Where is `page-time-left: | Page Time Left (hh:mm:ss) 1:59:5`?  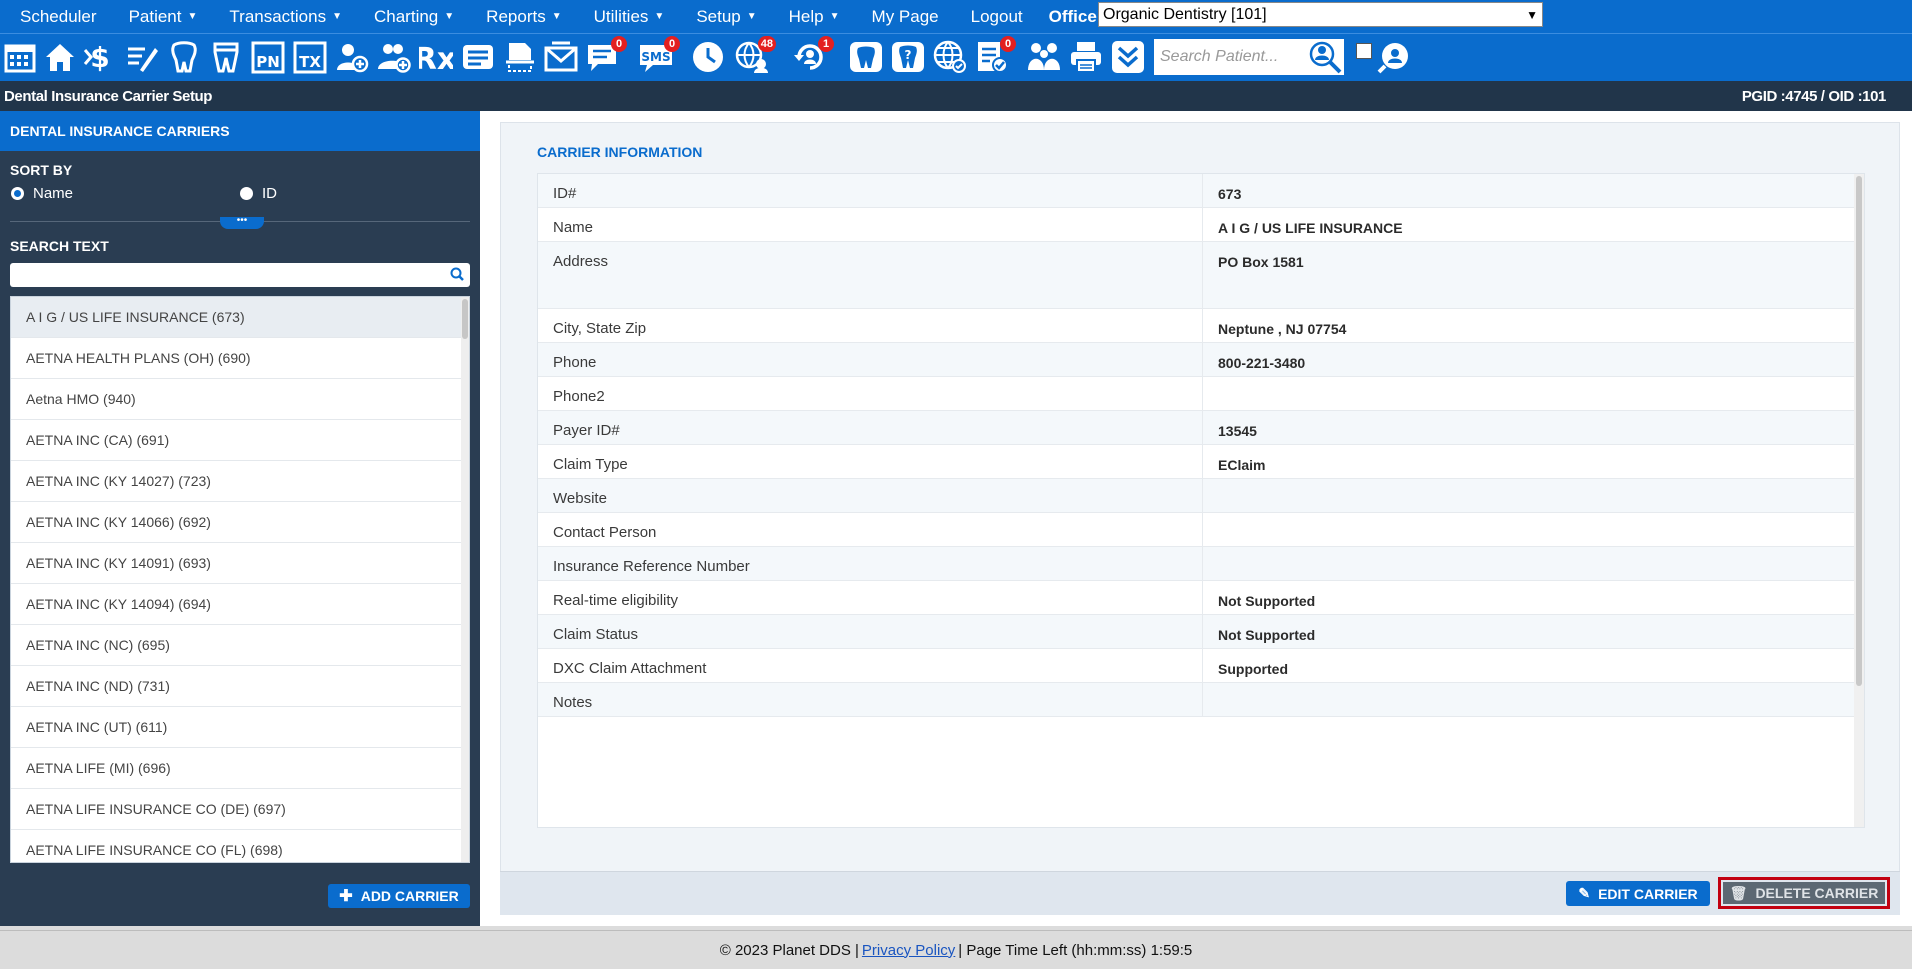 page-time-left: | Page Time Left (hh:mm:ss) 1:59:5 is located at coordinates (1075, 950).